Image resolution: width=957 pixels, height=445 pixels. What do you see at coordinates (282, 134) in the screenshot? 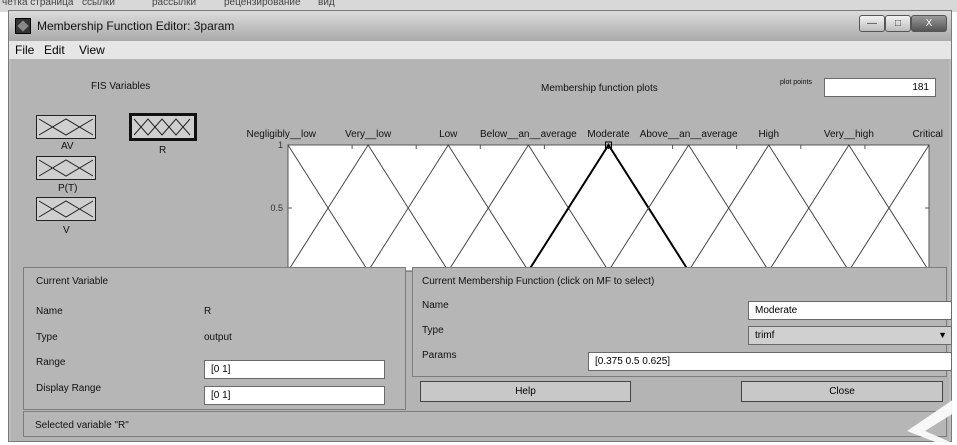
I see `mf-label: Negligibly__low` at bounding box center [282, 134].